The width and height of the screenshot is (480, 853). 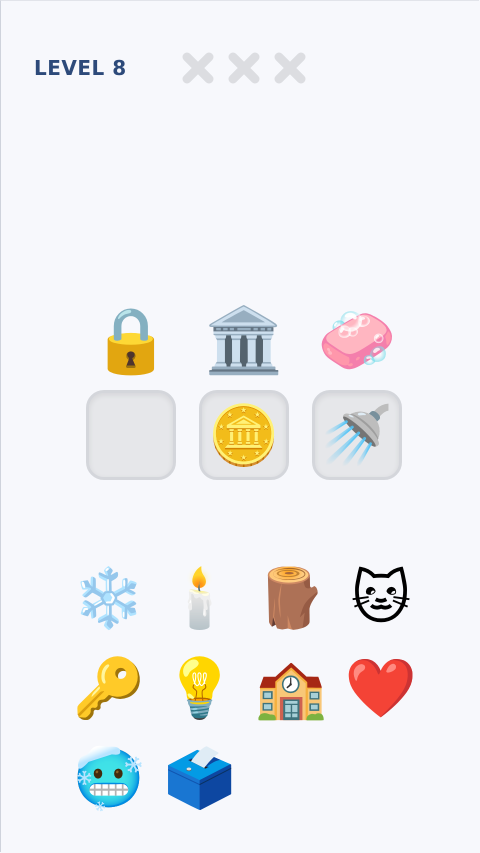 What do you see at coordinates (200, 778) in the screenshot?
I see `ballot-box-icon: 🗳️` at bounding box center [200, 778].